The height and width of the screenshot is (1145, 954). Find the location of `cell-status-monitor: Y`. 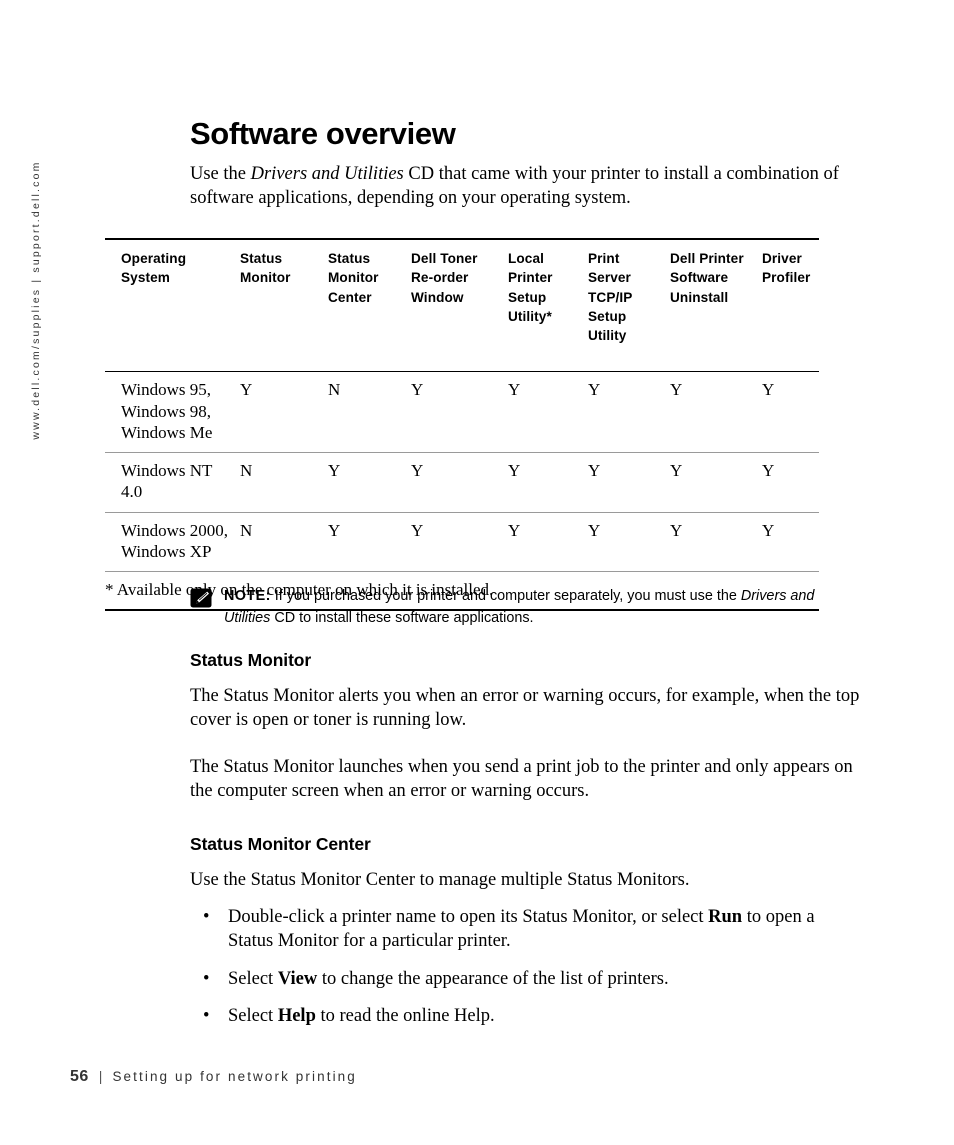

cell-status-monitor: Y is located at coordinates (246, 390).